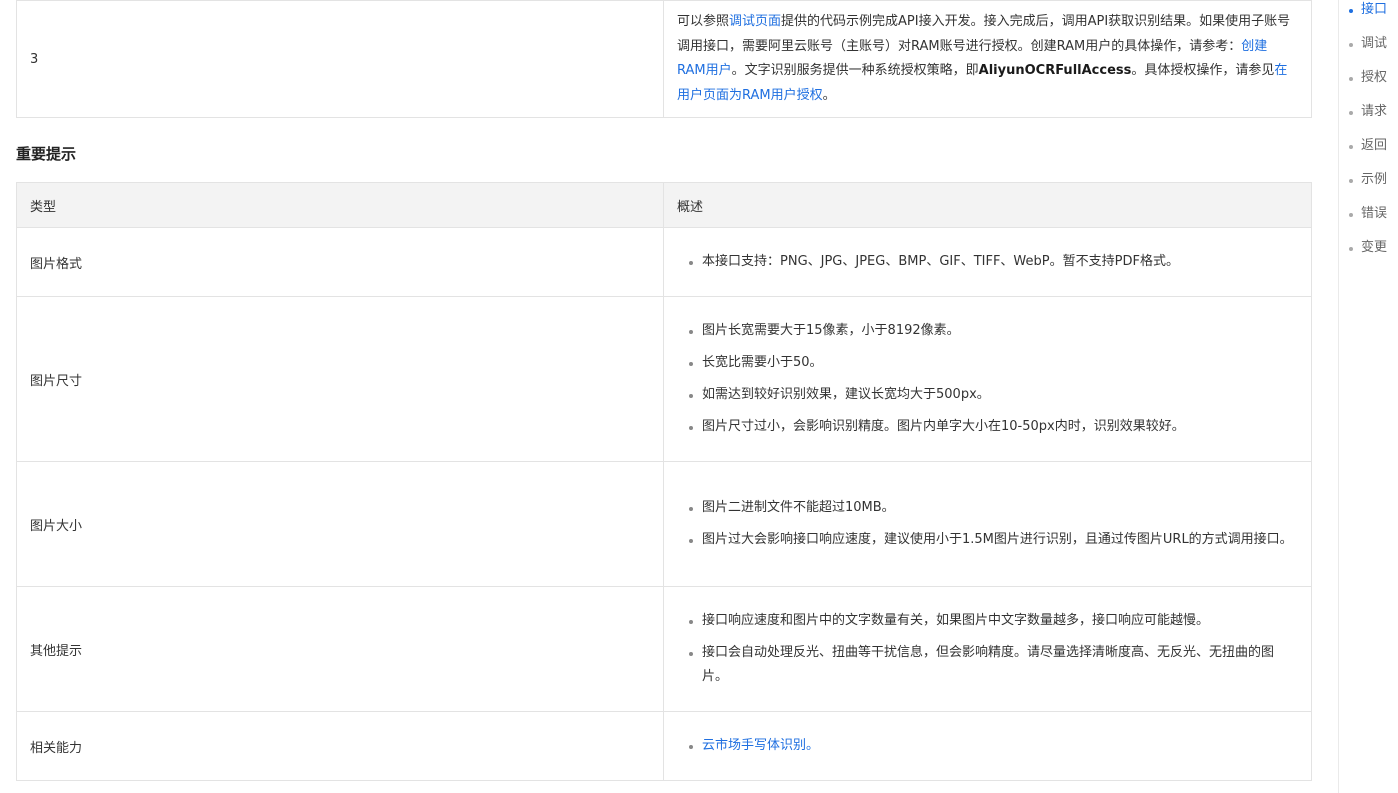 The image size is (1398, 793). Describe the element at coordinates (829, 95) in the screenshot. I see `step-text: 。` at that location.